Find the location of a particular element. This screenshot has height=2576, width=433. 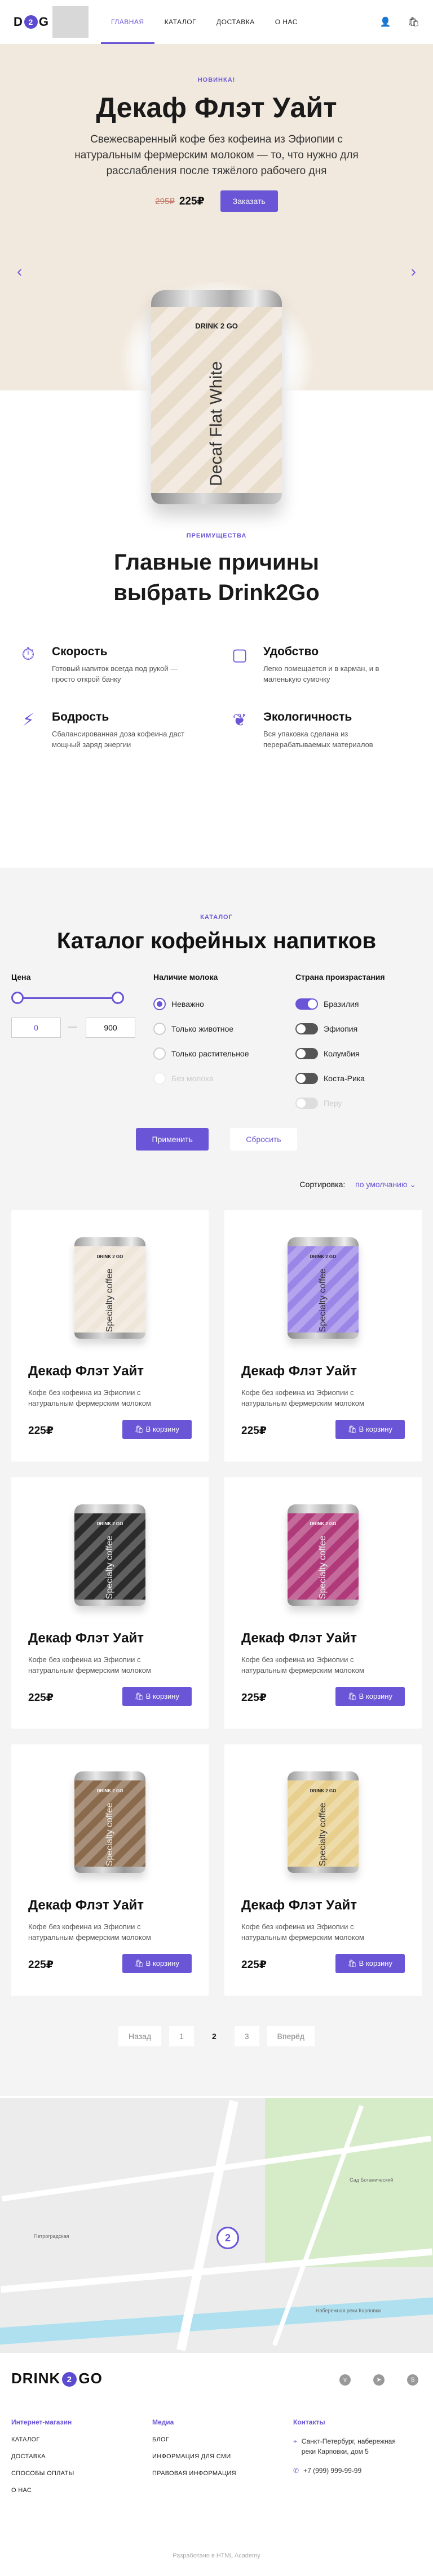

price-min-handle is located at coordinates (18, 998).